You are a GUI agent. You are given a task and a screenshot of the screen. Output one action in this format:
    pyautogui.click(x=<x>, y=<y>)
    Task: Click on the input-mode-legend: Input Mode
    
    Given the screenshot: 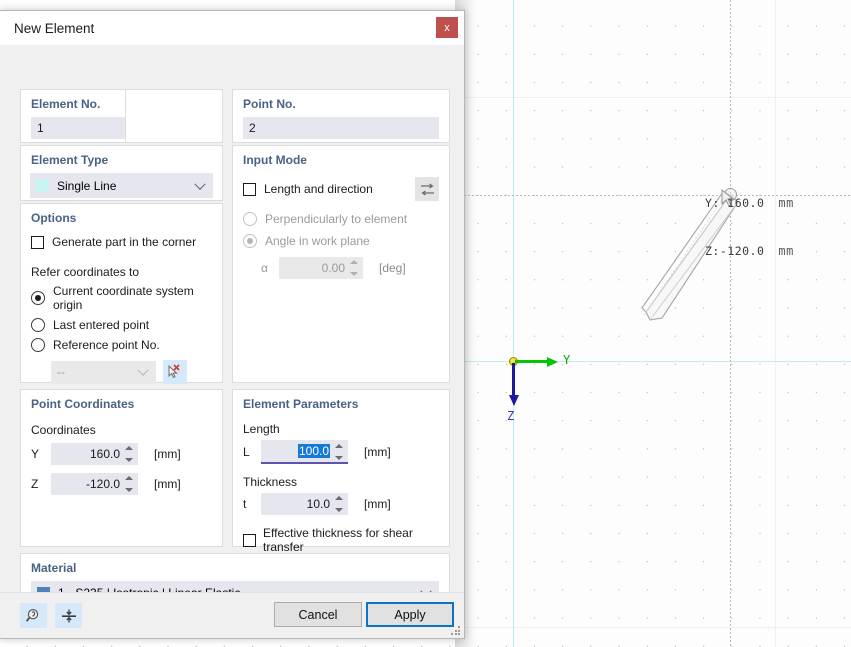 What is the action you would take?
    pyautogui.click(x=275, y=160)
    